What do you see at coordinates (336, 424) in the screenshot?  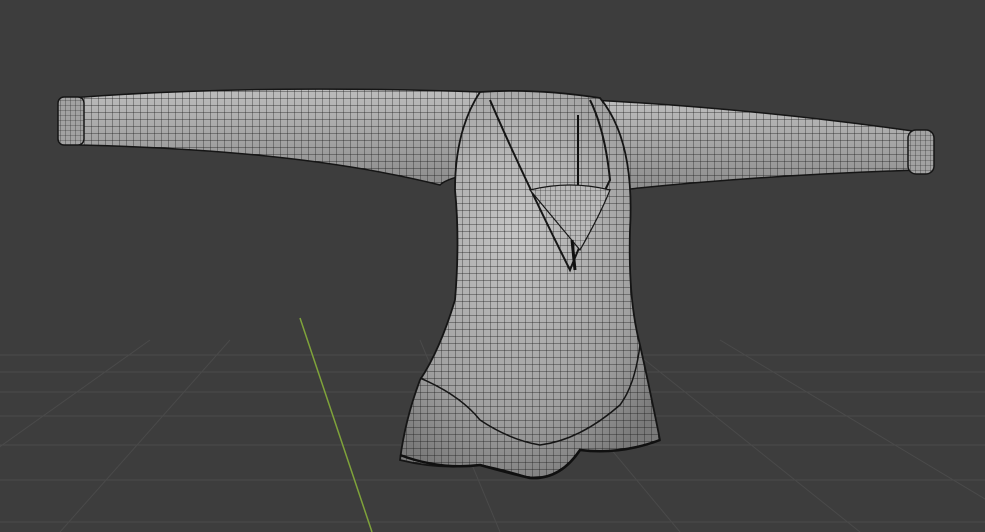 I see `y-axis-line` at bounding box center [336, 424].